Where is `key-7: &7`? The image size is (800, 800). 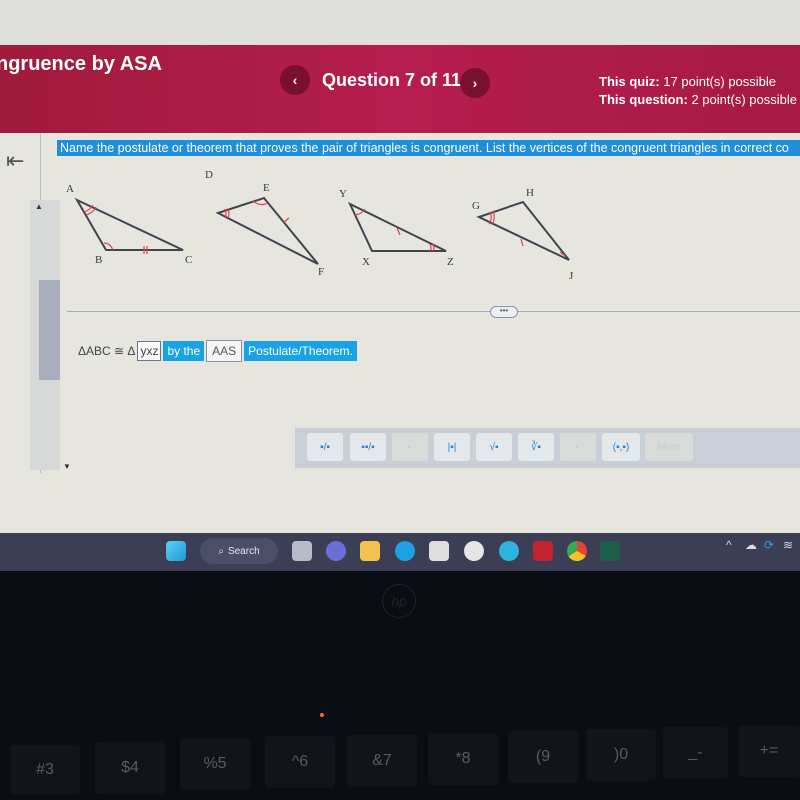 key-7: &7 is located at coordinates (382, 761).